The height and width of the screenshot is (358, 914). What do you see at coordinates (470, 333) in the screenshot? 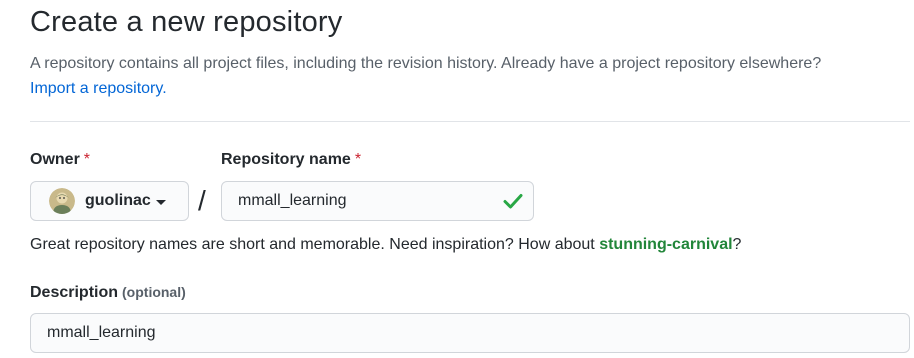
I see `description-input` at bounding box center [470, 333].